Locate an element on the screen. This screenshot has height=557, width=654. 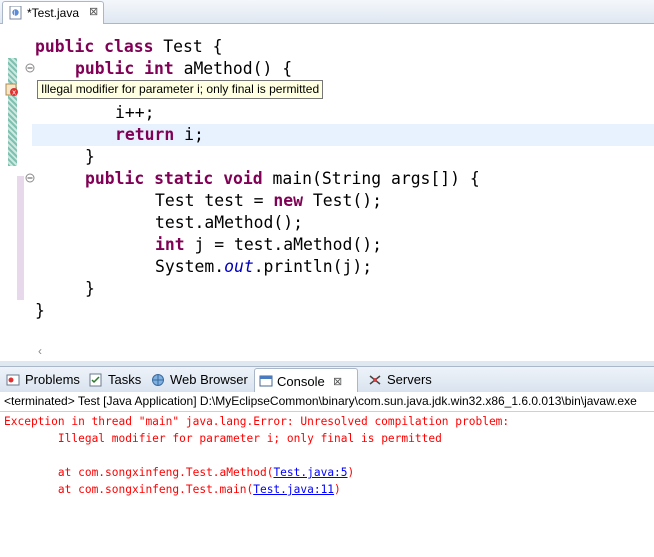
servers-icon is located at coordinates (375, 380).